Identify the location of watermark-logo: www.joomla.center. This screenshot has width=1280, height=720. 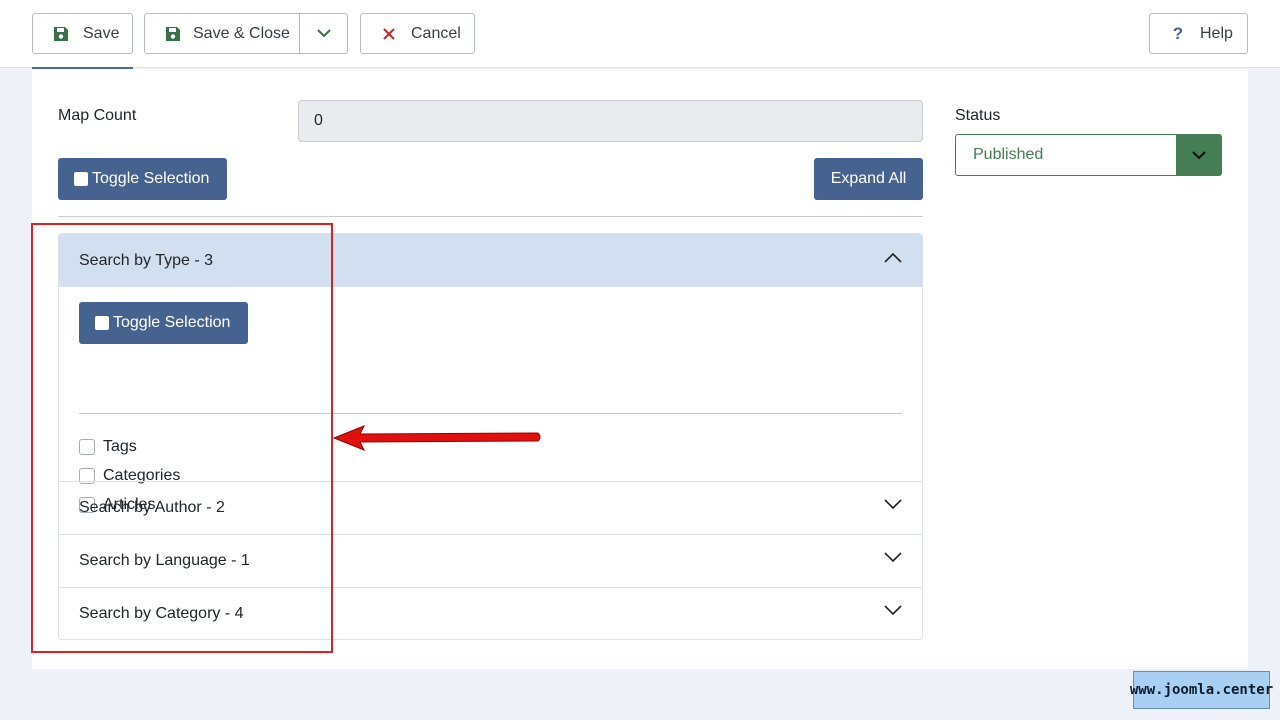
(1201, 690).